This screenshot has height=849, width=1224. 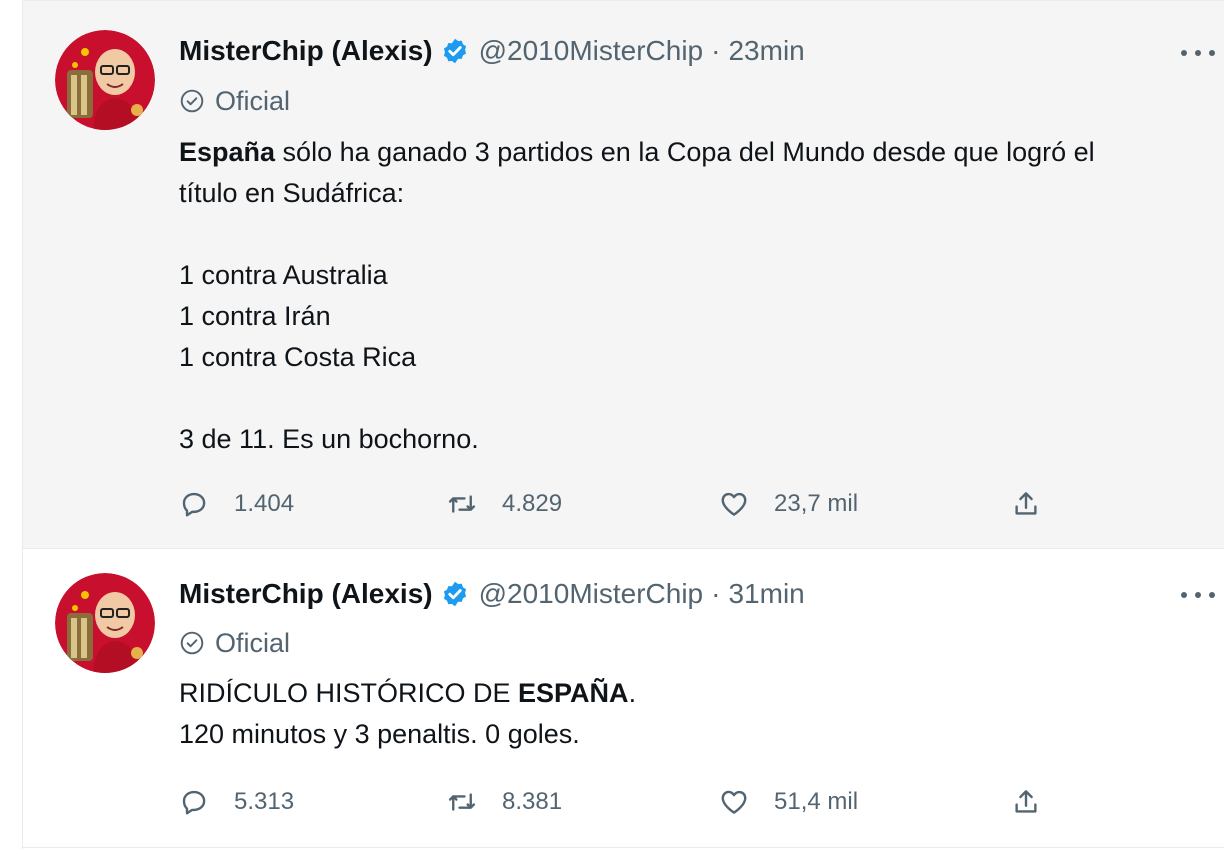 What do you see at coordinates (629, 504) in the screenshot?
I see `tweet-actions: 1.404 4.829 23,7 mil` at bounding box center [629, 504].